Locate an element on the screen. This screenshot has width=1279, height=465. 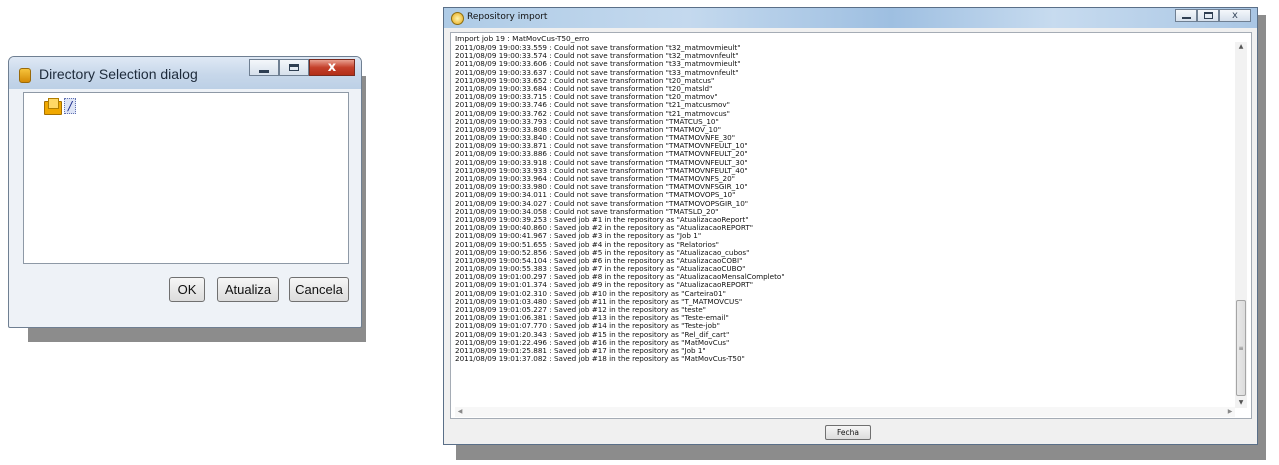
tree-root-item: / is located at coordinates (60, 106).